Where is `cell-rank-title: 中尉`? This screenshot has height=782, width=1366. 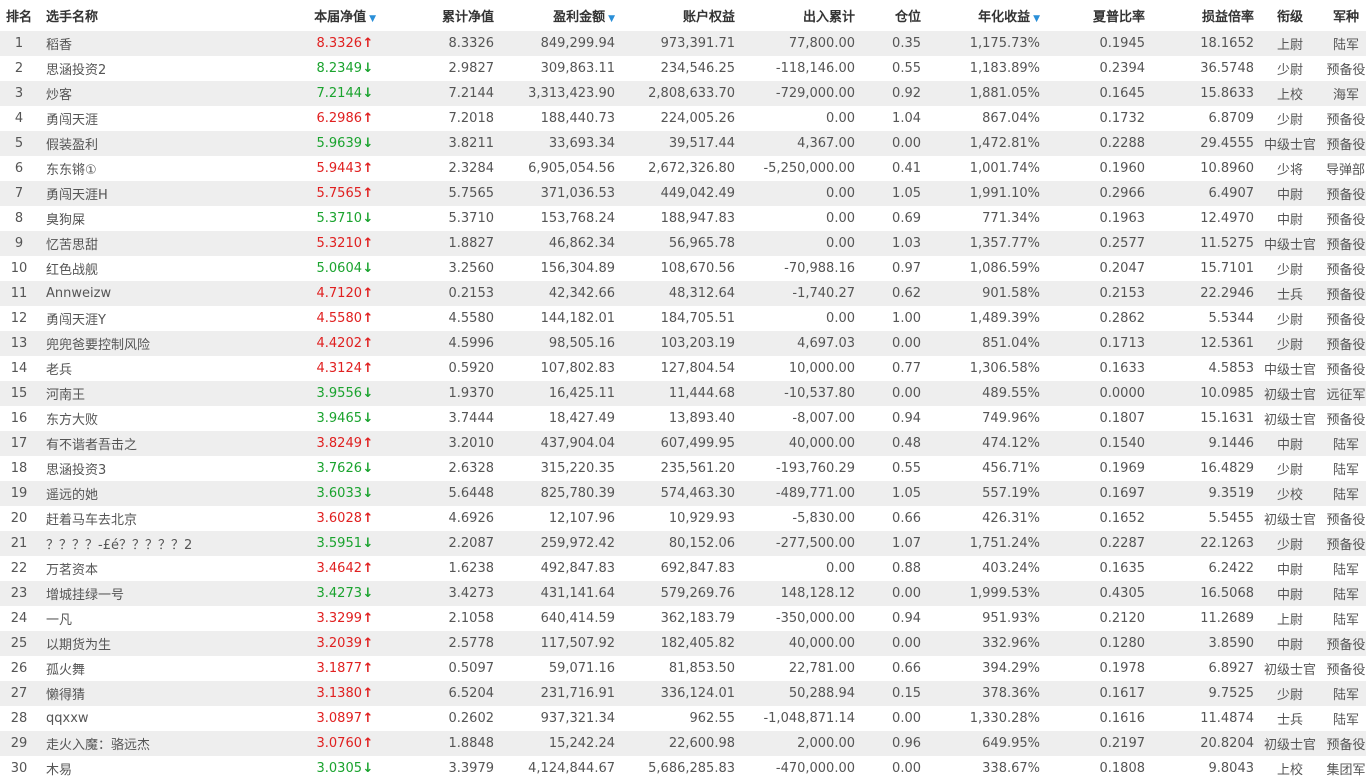 cell-rank-title: 中尉 is located at coordinates (1289, 595).